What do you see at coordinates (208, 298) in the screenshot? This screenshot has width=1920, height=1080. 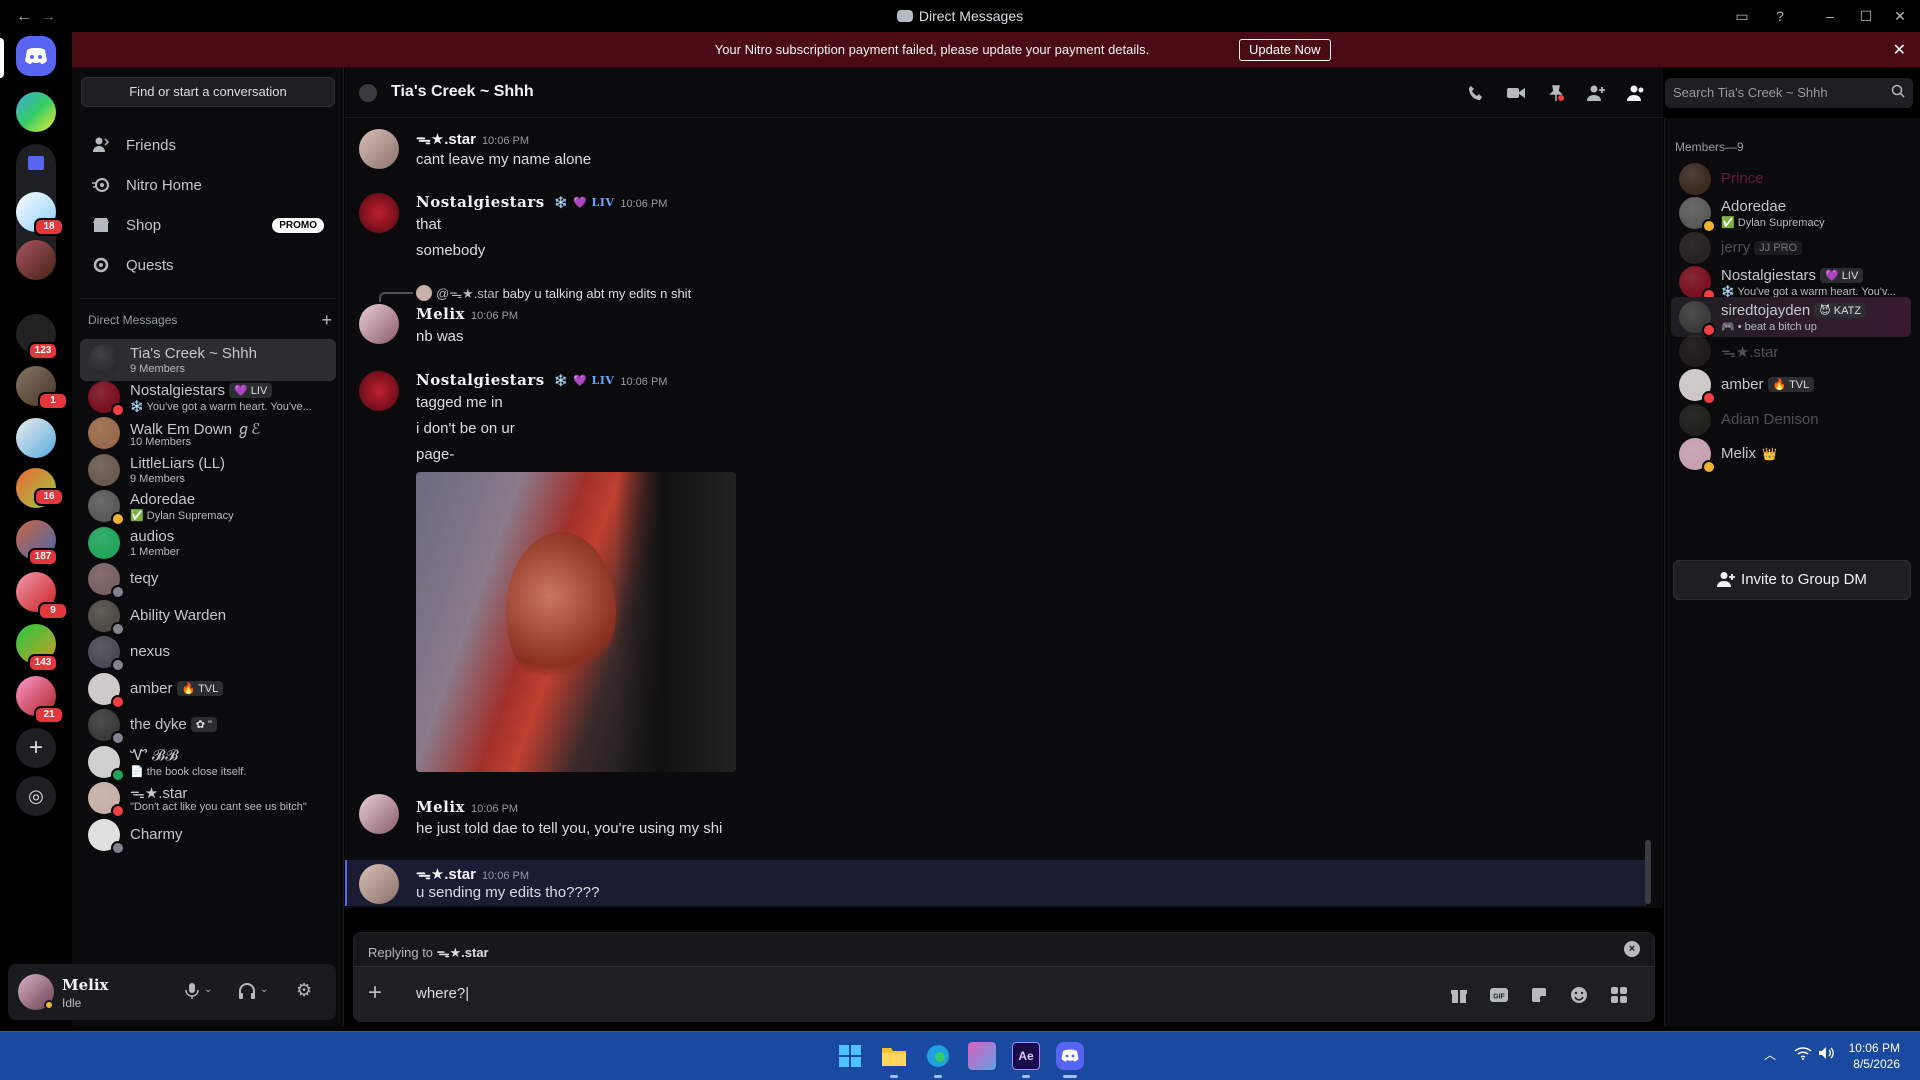 I see `divider` at bounding box center [208, 298].